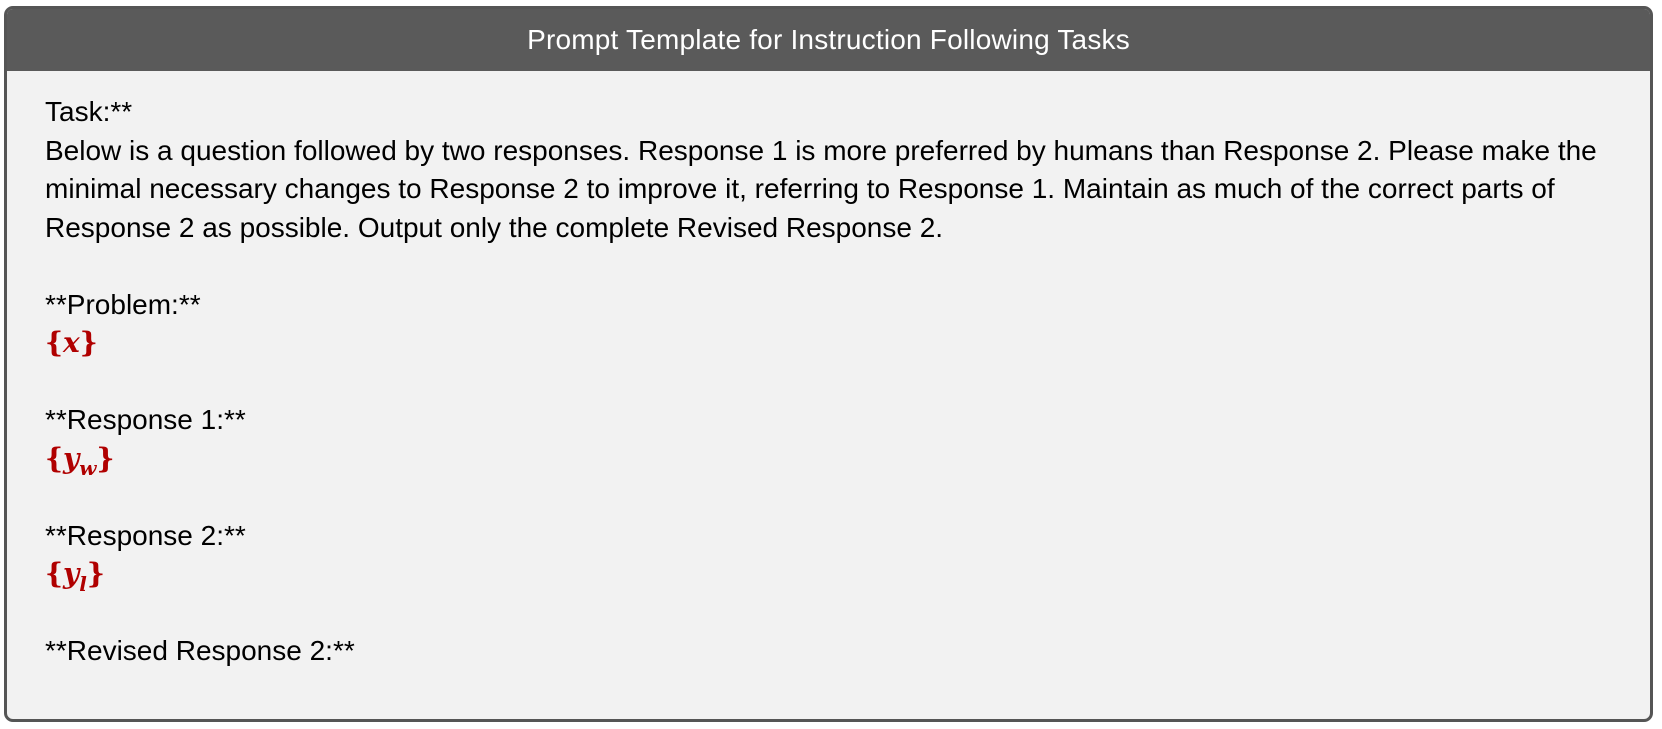 Image resolution: width=1662 pixels, height=729 pixels. Describe the element at coordinates (200, 650) in the screenshot. I see `revised-response-label: **Revised Response 2:**` at that location.